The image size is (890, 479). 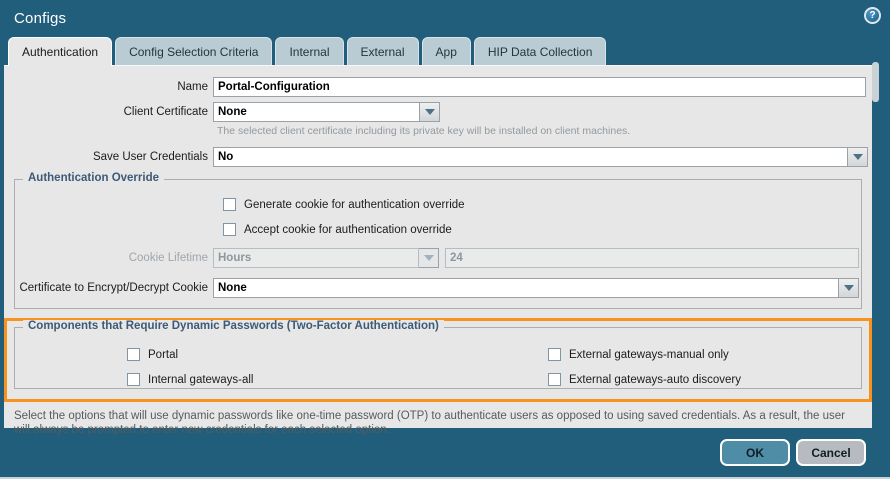 I want to click on internal-gateways-all-label: Internal gateways-all, so click(x=201, y=379).